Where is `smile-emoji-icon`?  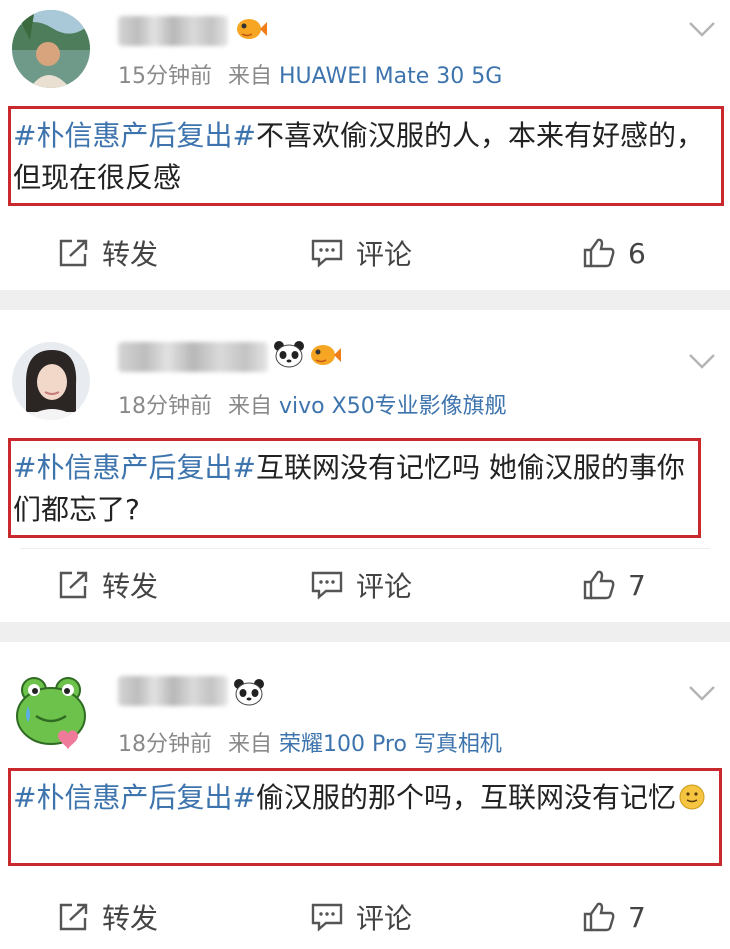
smile-emoji-icon is located at coordinates (692, 797).